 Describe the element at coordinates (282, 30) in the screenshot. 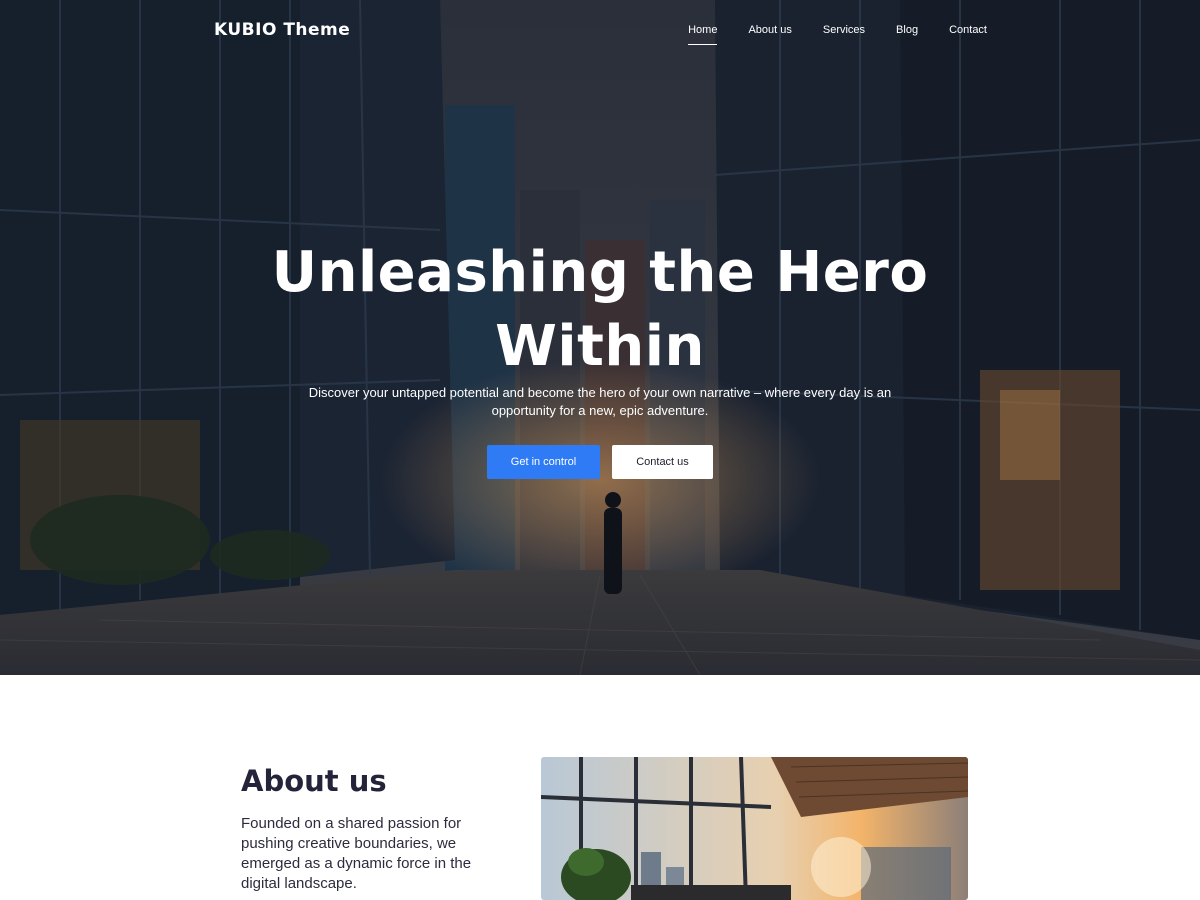

I see `site-logo: KUBIO Theme` at that location.